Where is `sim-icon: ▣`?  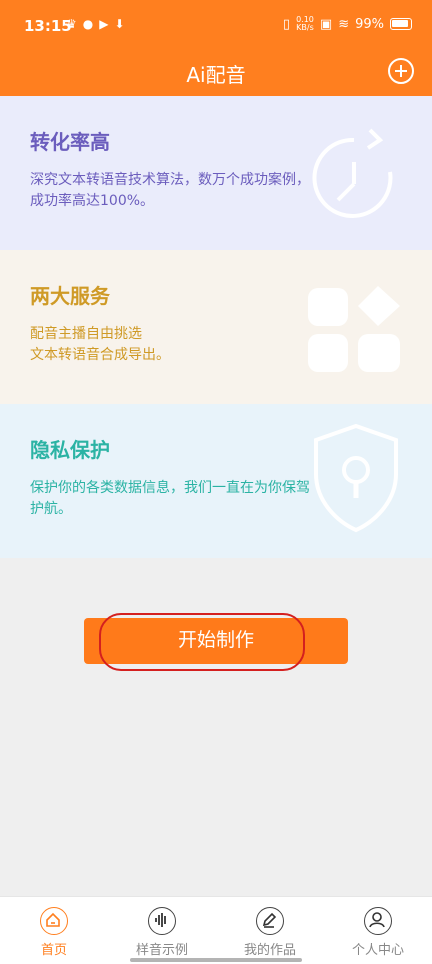 sim-icon: ▣ is located at coordinates (326, 24).